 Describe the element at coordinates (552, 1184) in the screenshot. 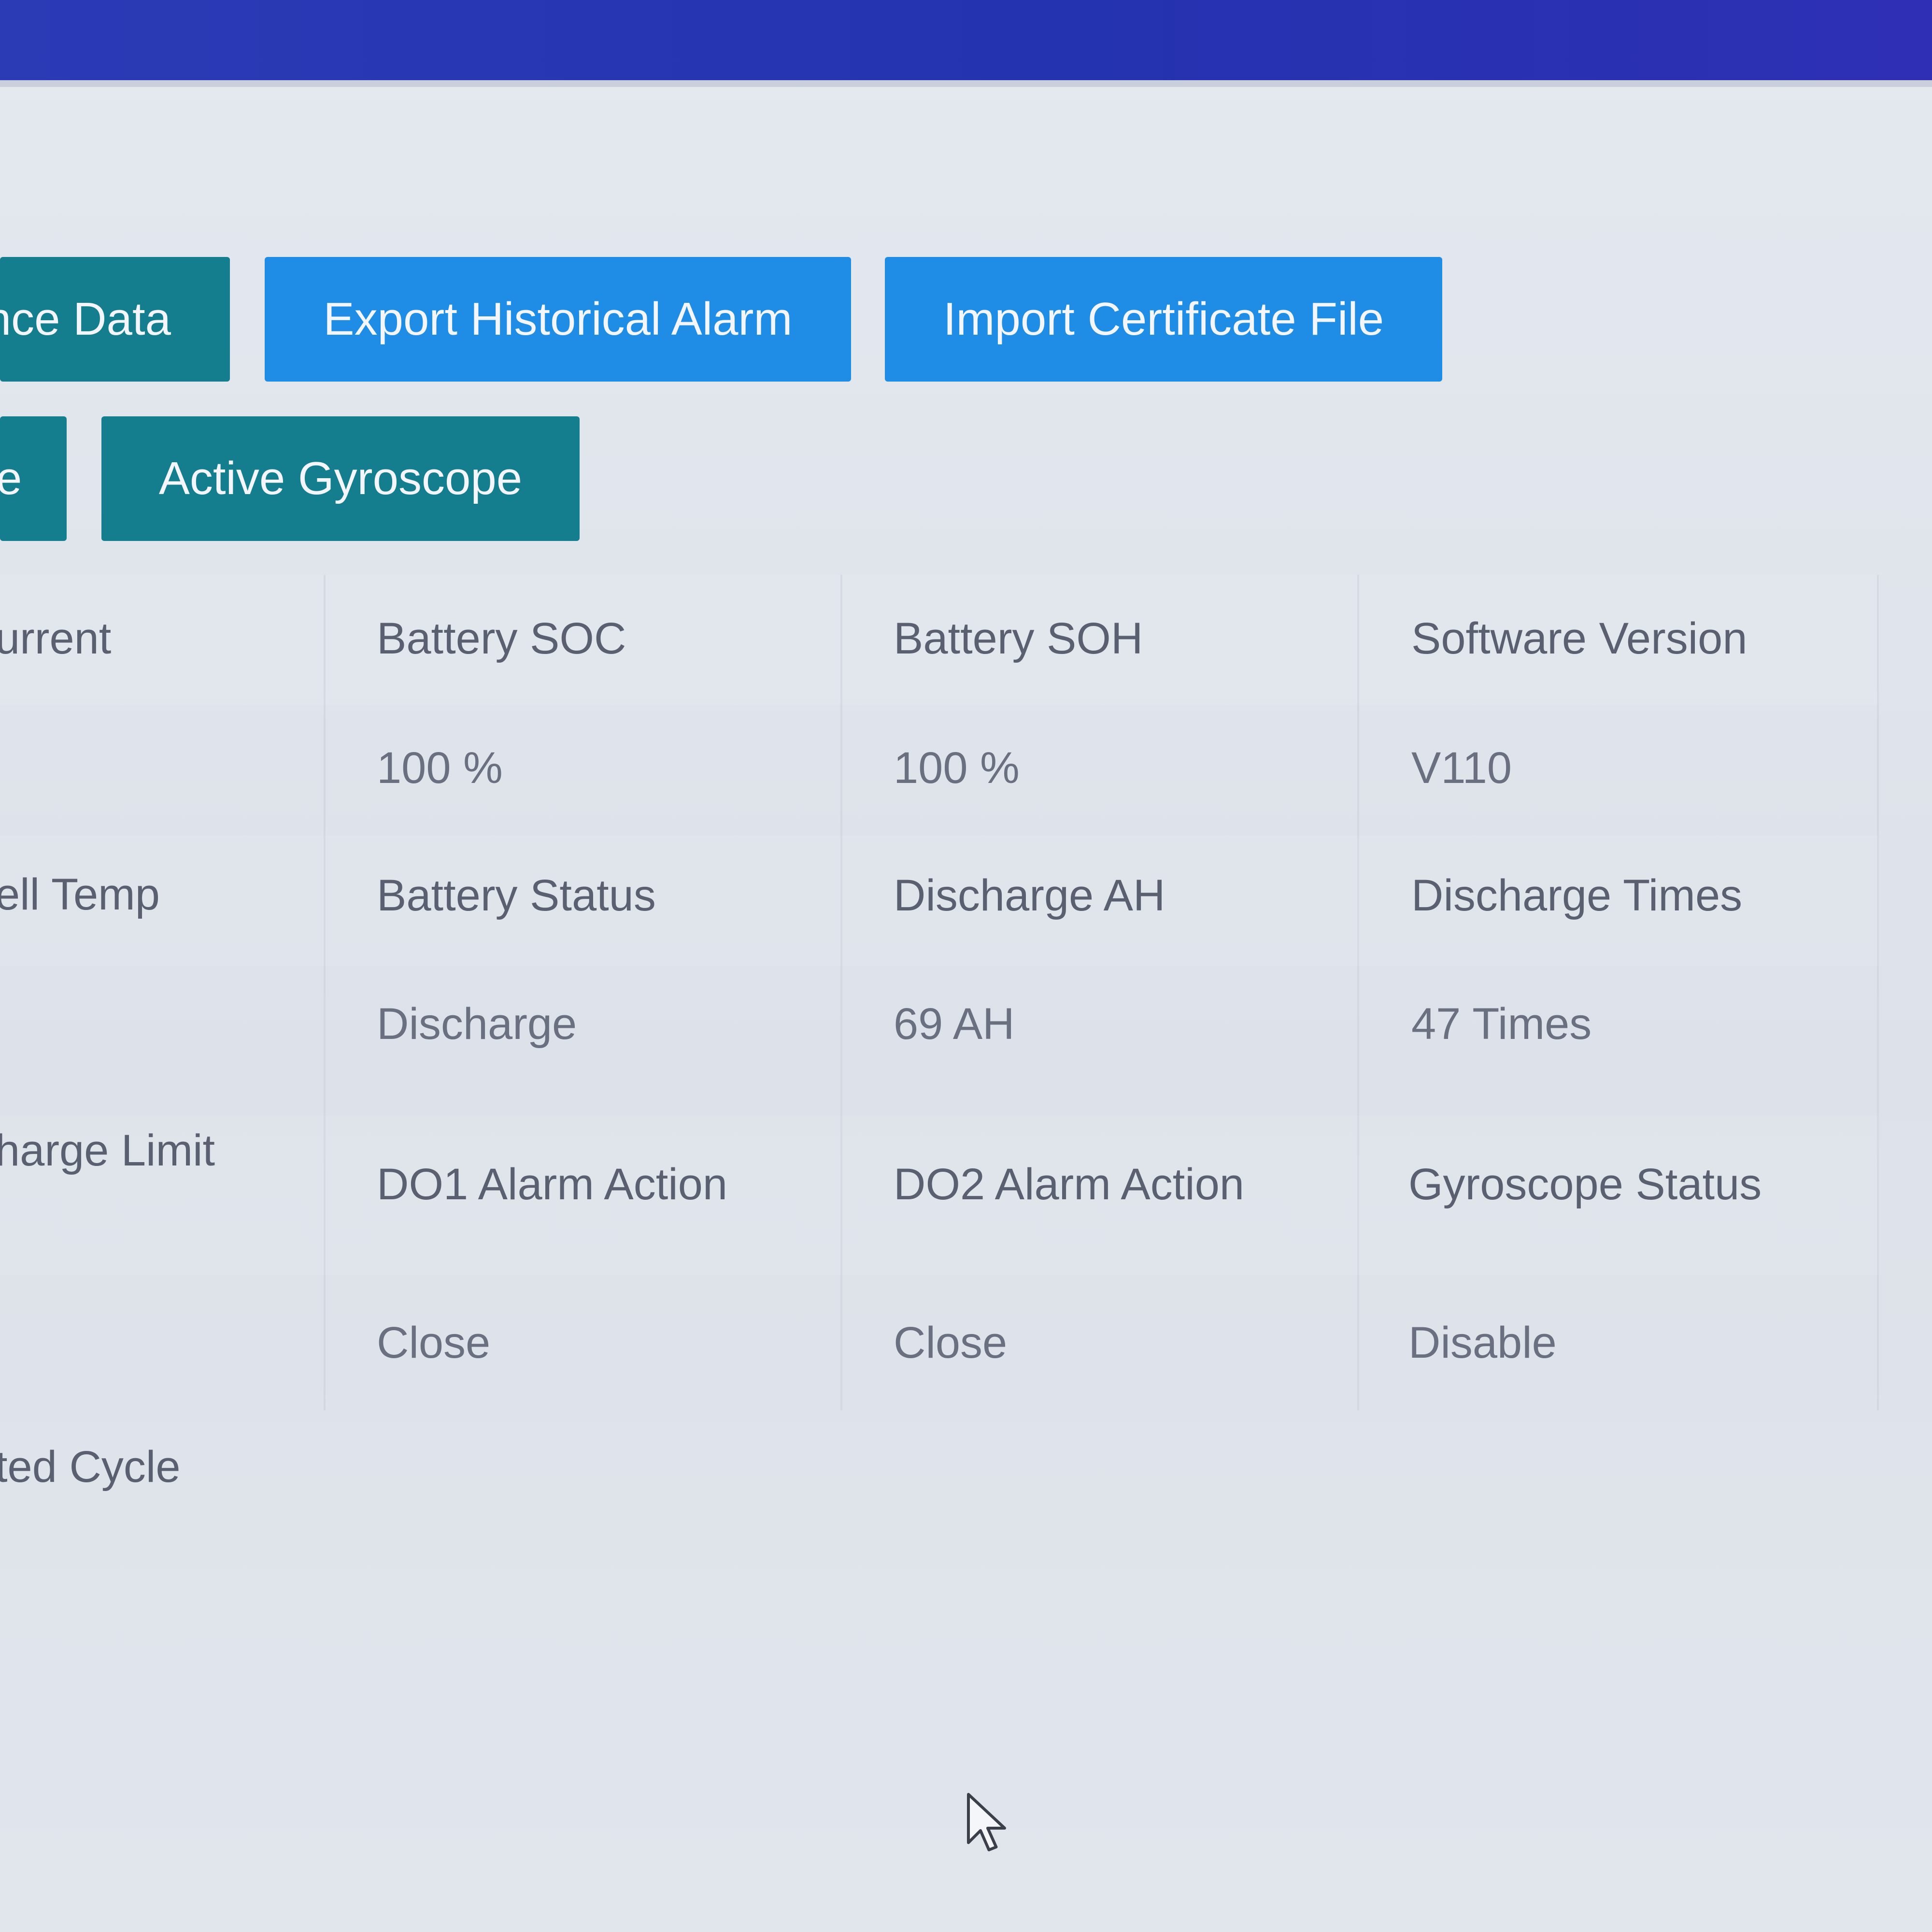

I see `do1-alarm-action-label: DO1 Alarm Action` at that location.